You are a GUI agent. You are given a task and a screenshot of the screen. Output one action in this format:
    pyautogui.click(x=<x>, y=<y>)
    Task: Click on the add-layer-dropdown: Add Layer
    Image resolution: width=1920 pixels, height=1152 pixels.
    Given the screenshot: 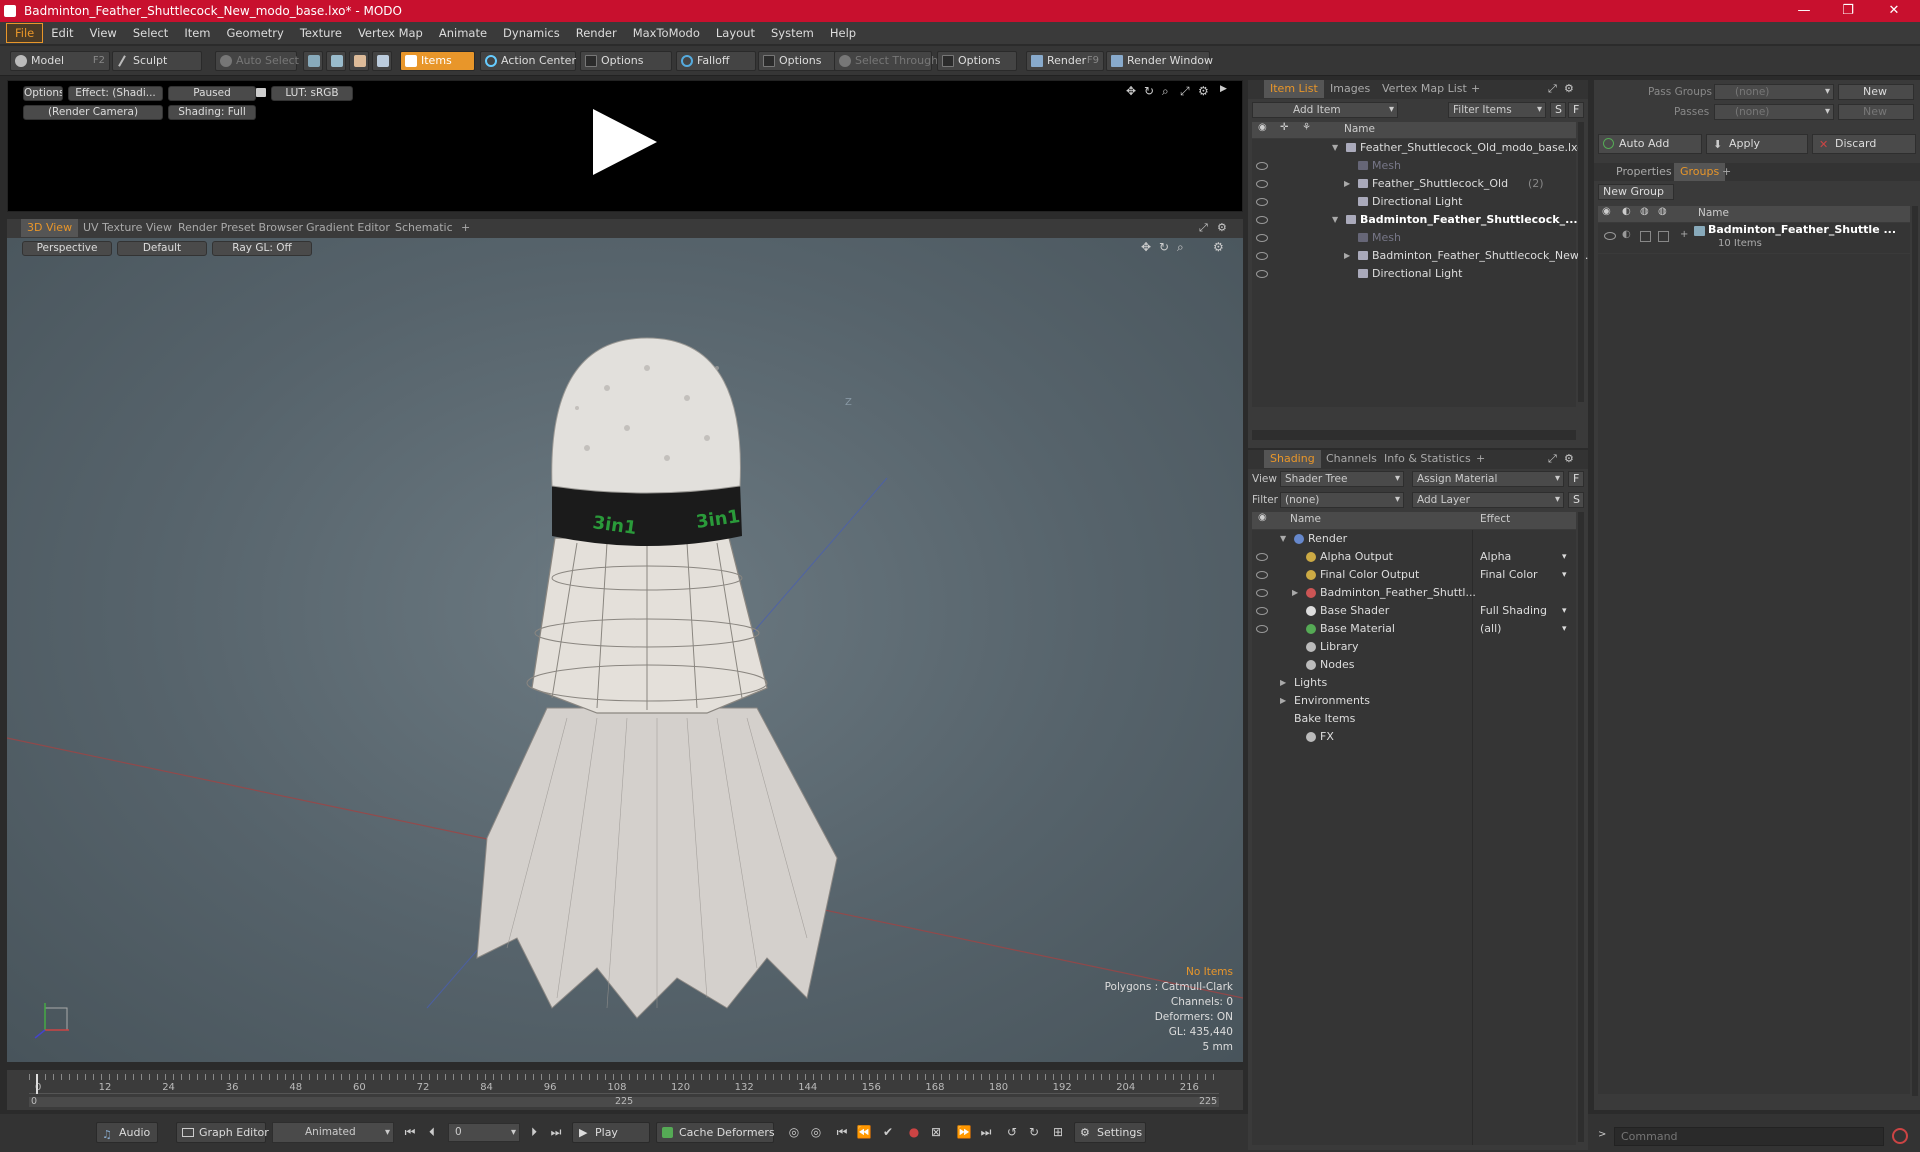 What is the action you would take?
    pyautogui.click(x=1488, y=500)
    